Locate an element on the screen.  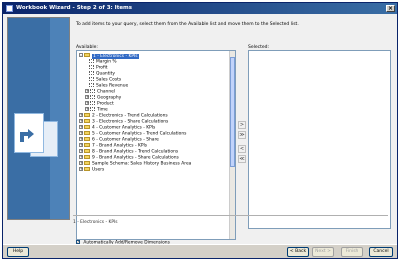
move-right-button: > is located at coordinates (242, 125).